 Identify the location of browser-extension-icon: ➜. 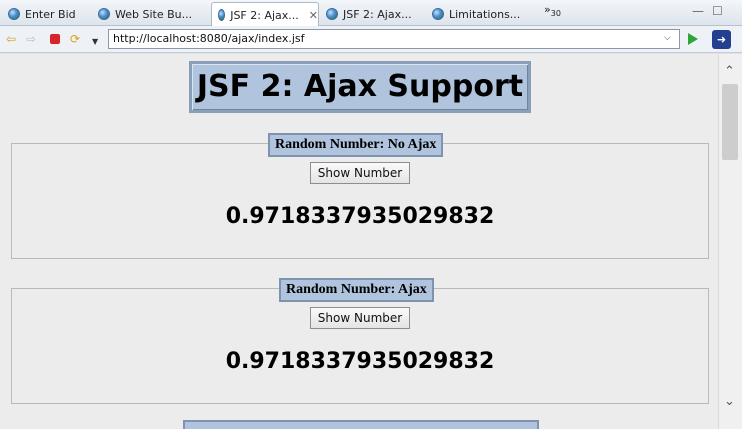
(721, 39).